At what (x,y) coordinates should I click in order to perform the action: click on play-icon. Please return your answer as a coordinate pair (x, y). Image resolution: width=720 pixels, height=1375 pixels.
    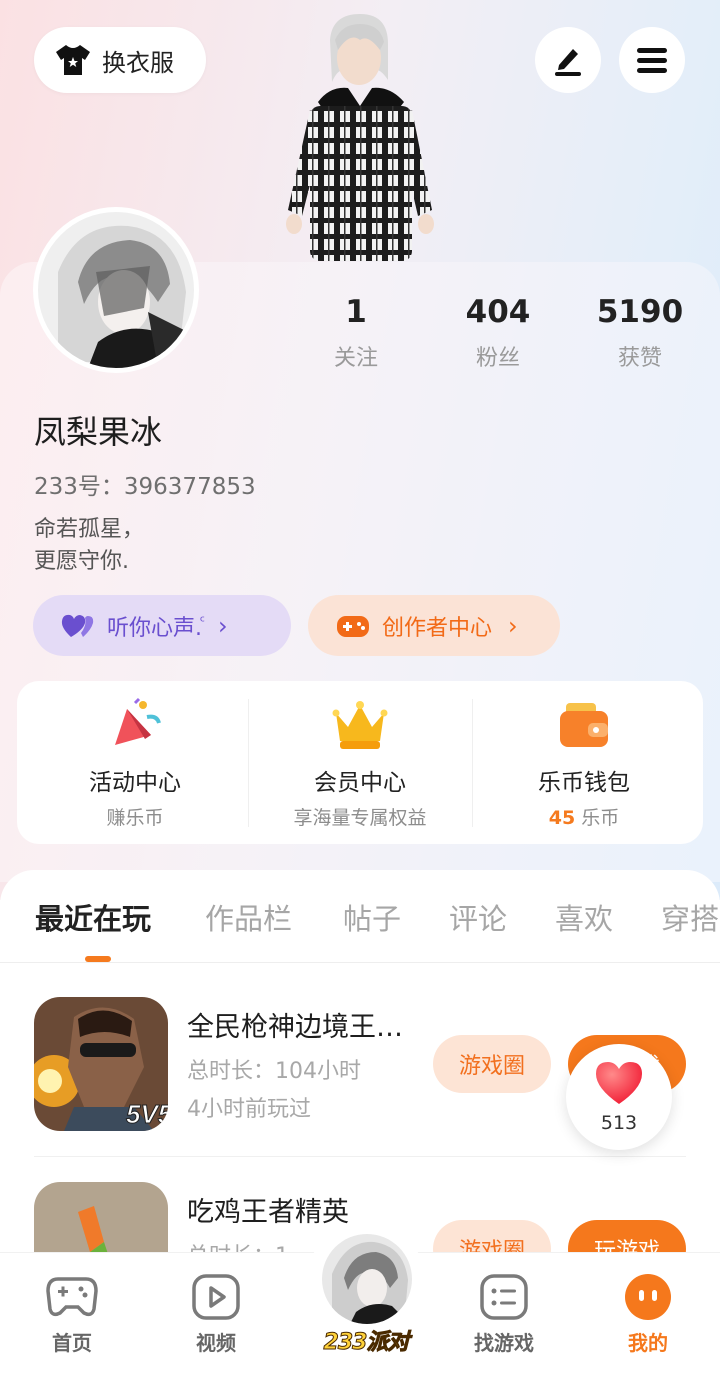
    Looking at the image, I should click on (216, 1297).